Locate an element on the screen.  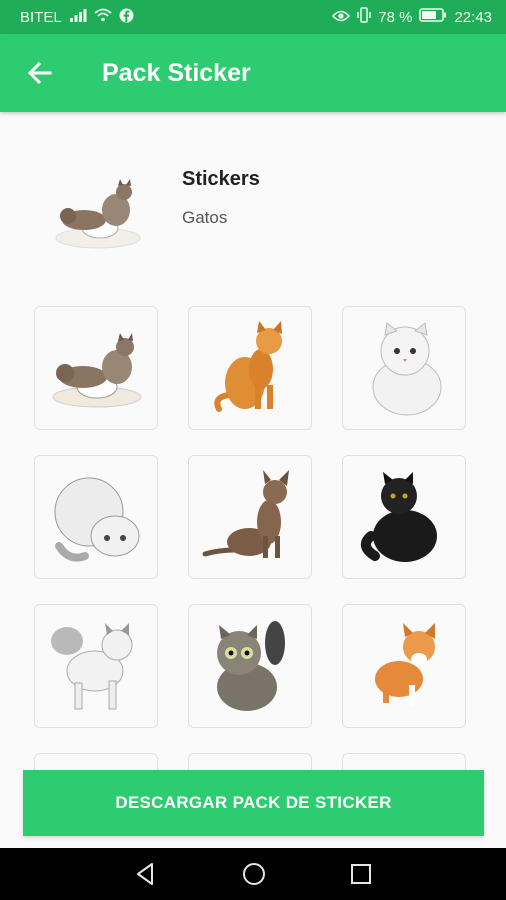
signal-icon is located at coordinates (78, 17).